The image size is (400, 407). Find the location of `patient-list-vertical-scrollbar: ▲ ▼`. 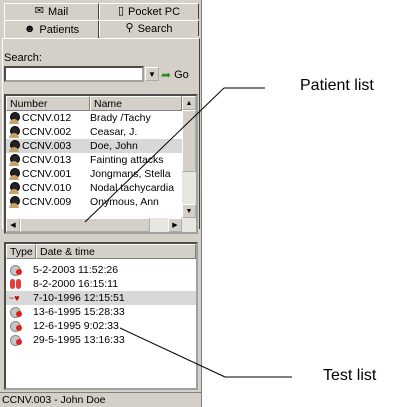

patient-list-vertical-scrollbar: ▲ ▼ is located at coordinates (189, 157).